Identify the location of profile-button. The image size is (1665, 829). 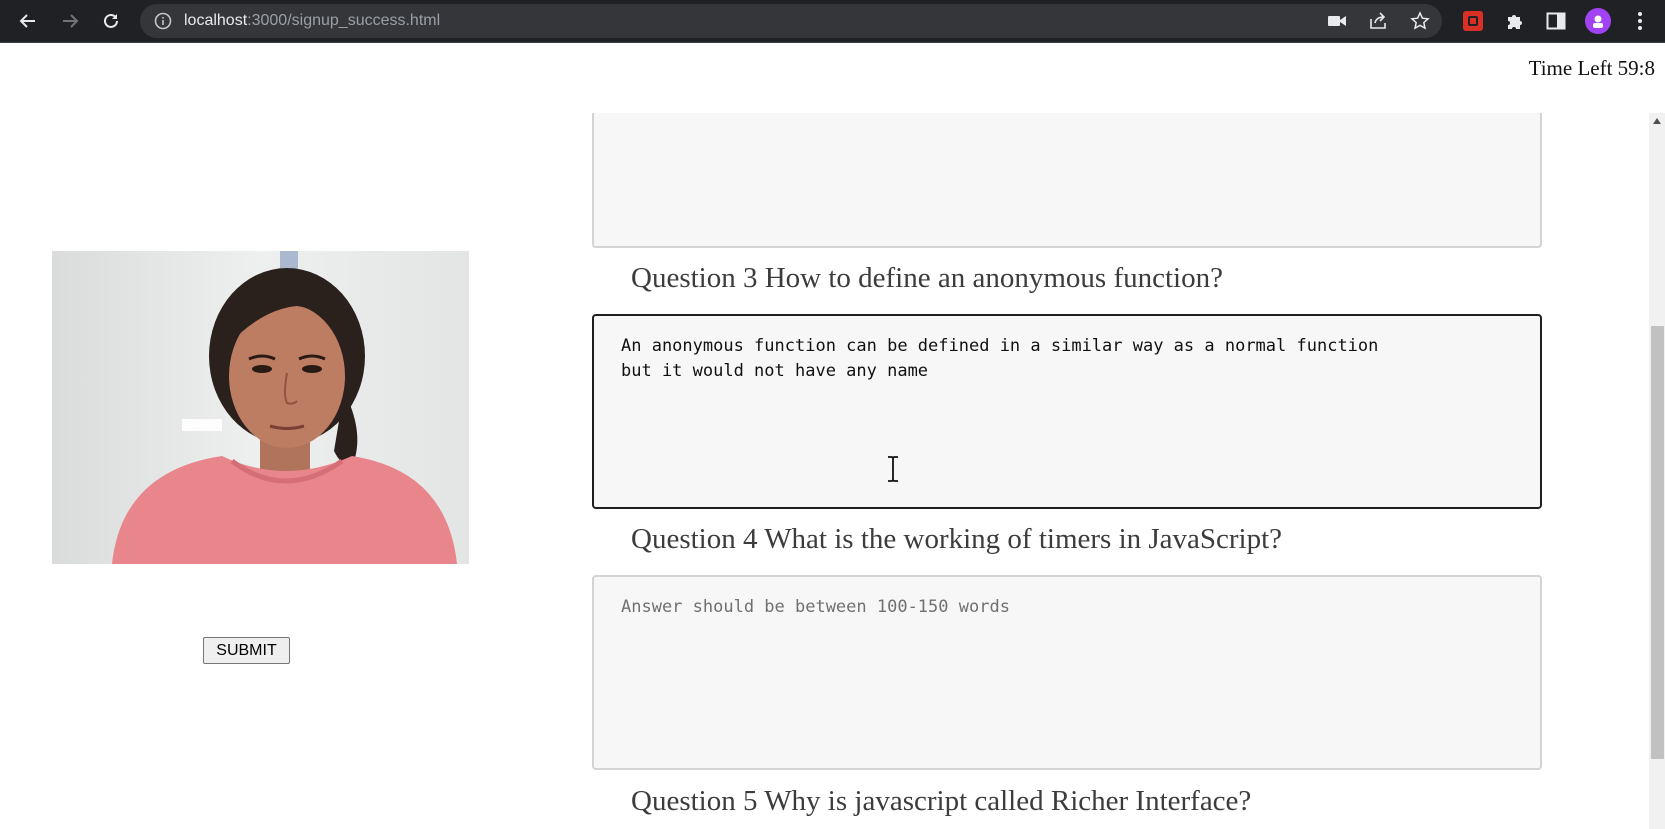
(1598, 21).